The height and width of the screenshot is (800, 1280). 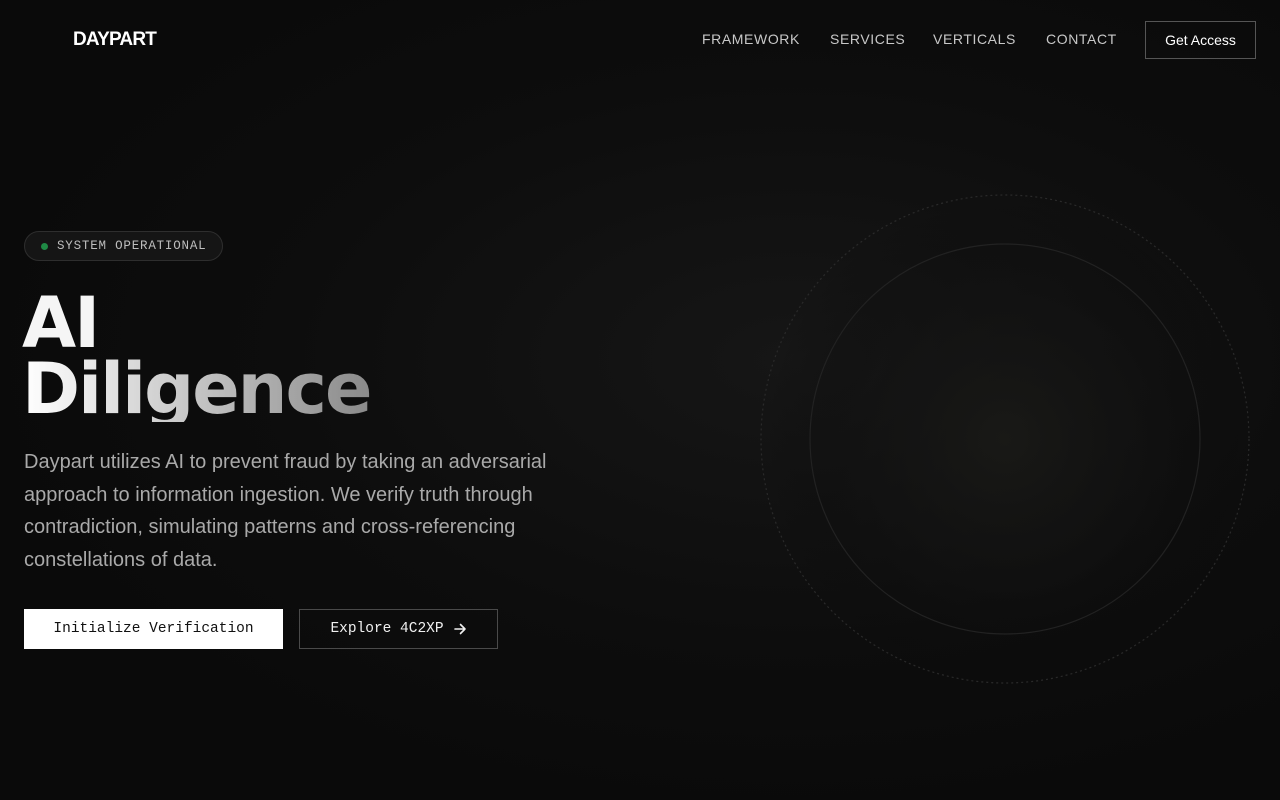 What do you see at coordinates (751, 39) in the screenshot?
I see `nav-item-framework: FRAMEWORK` at bounding box center [751, 39].